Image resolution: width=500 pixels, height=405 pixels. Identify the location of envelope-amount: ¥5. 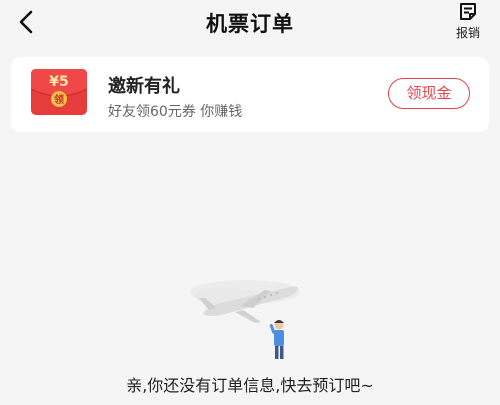
(58, 82).